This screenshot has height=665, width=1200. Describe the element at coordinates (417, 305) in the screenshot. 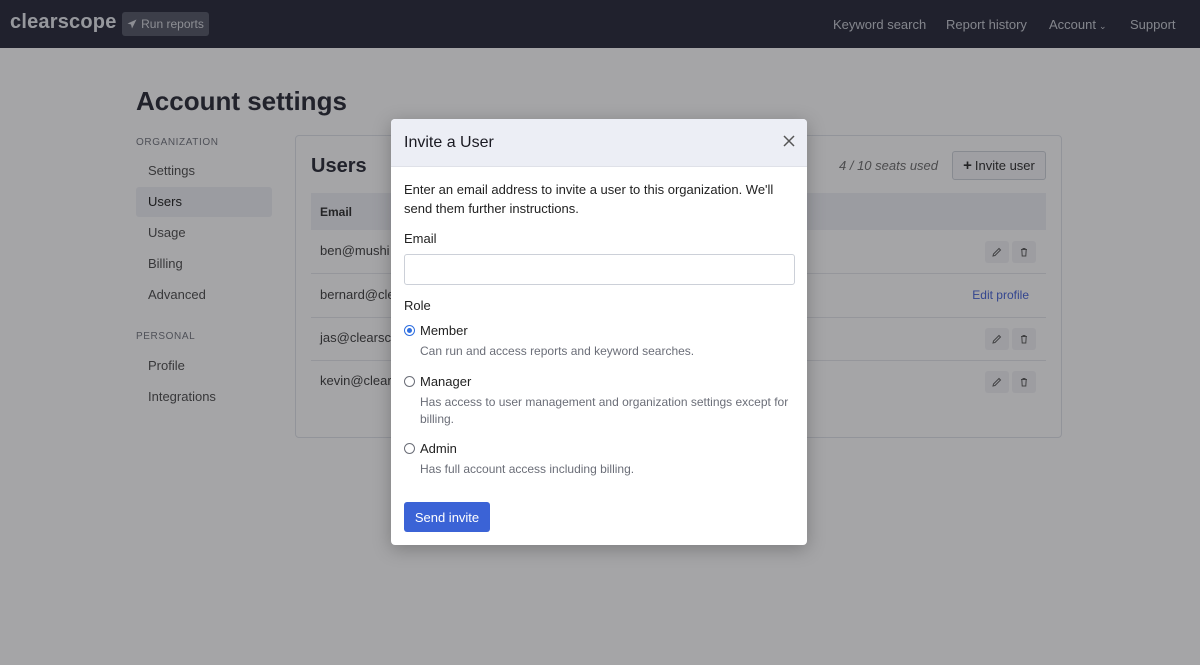

I see `role-label: Role` at that location.